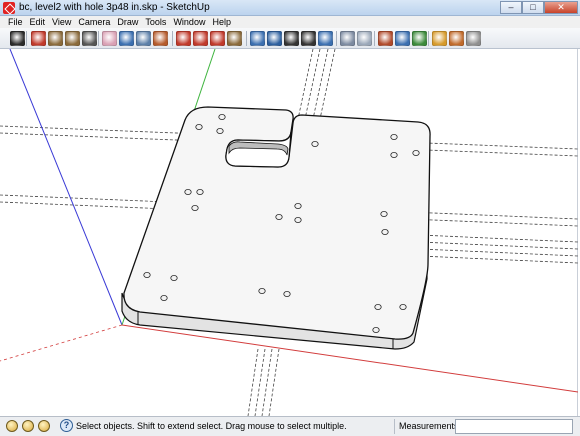 This screenshot has height=436, width=580. Describe the element at coordinates (234, 38) in the screenshot. I see `offset-tool-icon` at that location.